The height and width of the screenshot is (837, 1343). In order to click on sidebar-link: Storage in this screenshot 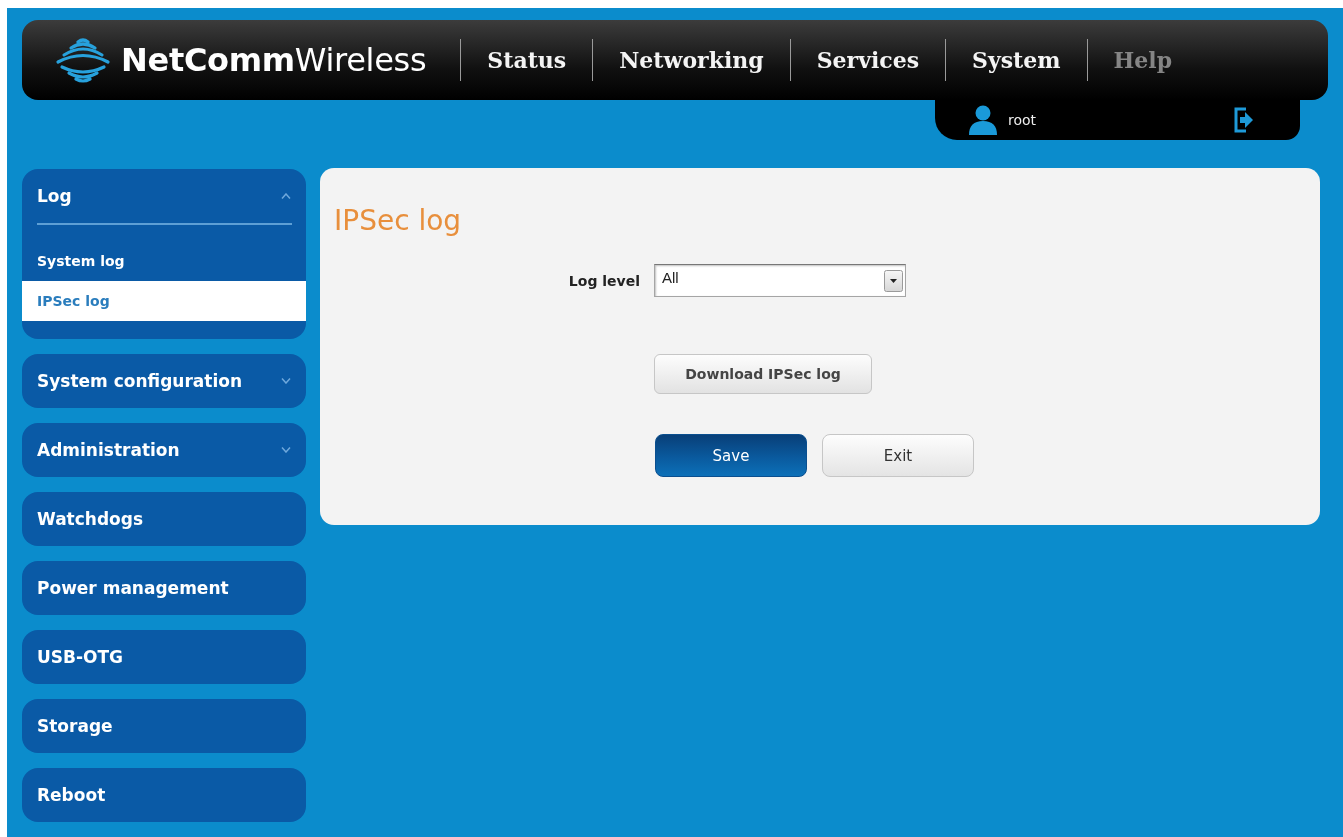, I will do `click(164, 726)`.